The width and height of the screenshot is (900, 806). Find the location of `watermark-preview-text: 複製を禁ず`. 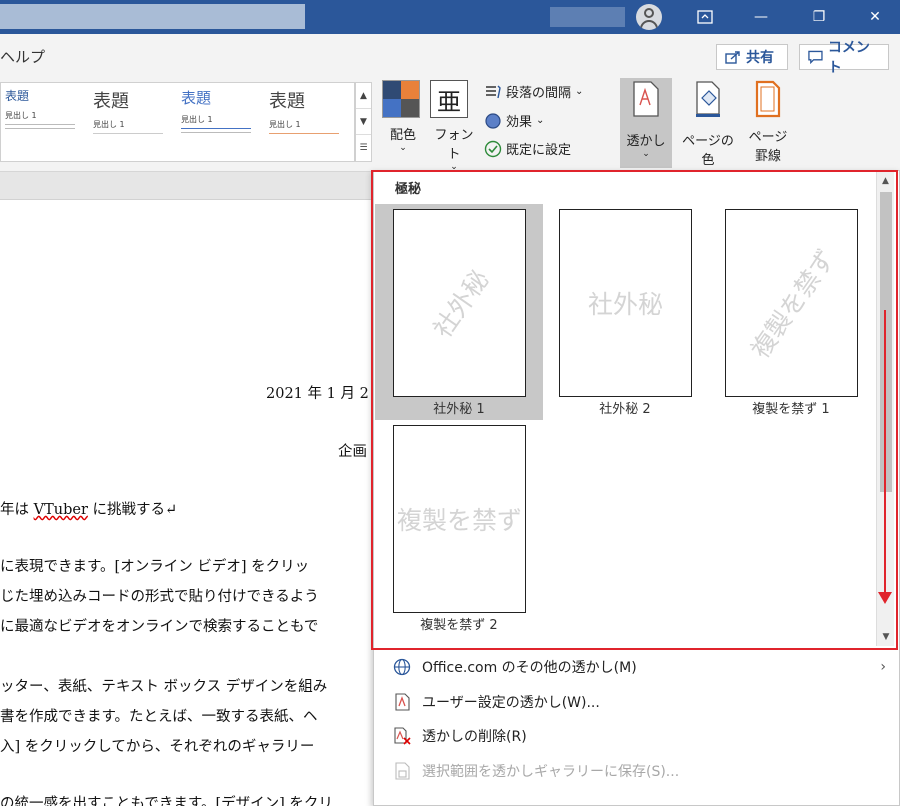

watermark-preview-text: 複製を禁ず is located at coordinates (459, 520).